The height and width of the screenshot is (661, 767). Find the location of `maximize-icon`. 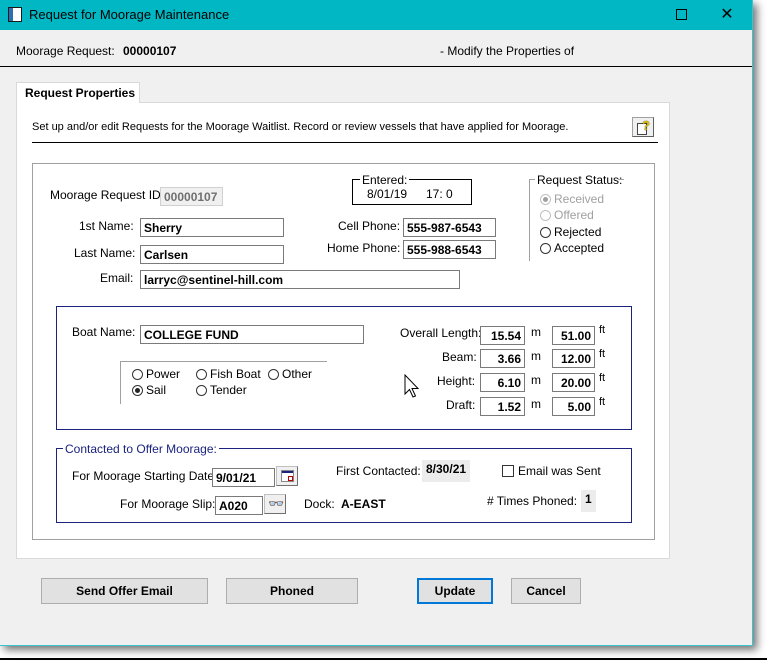

maximize-icon is located at coordinates (681, 15).